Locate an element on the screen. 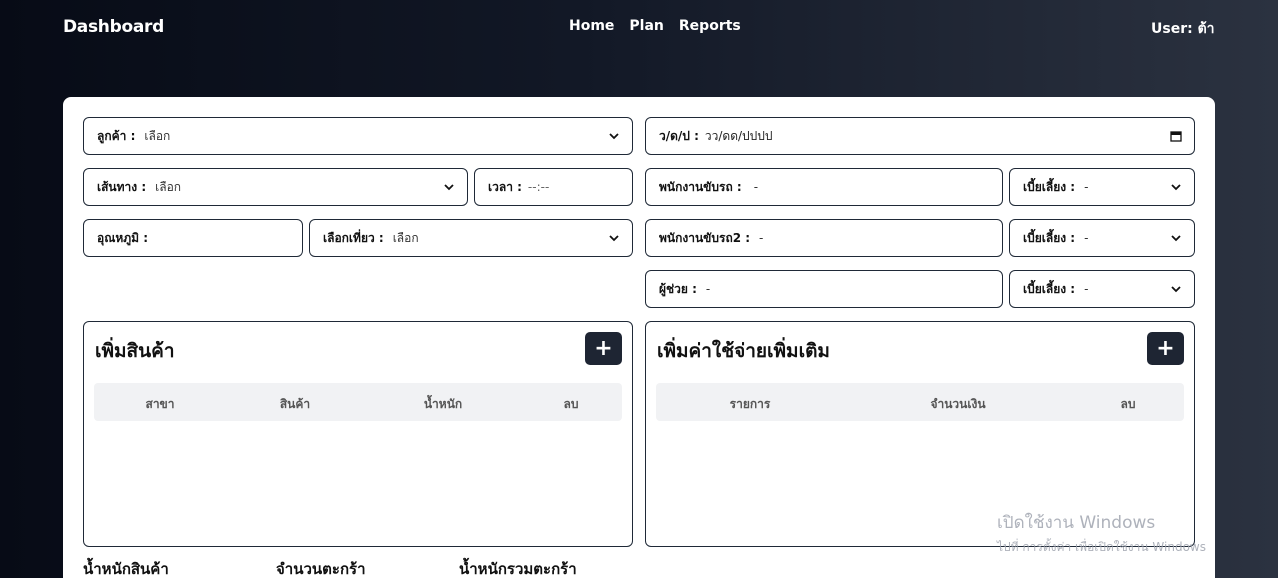 The image size is (1278, 578). time-input: เวลา : --:-- is located at coordinates (553, 187).